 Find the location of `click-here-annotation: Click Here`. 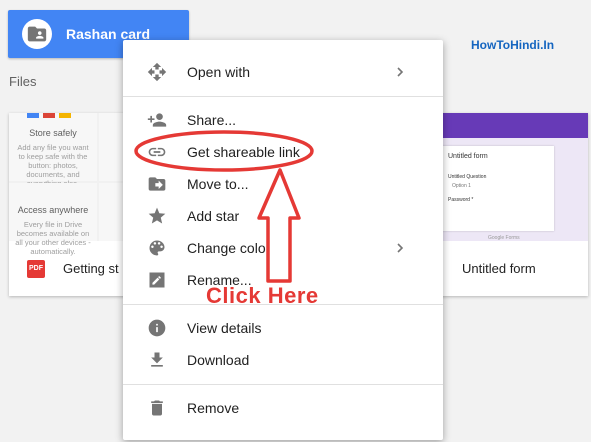

click-here-annotation: Click Here is located at coordinates (262, 295).